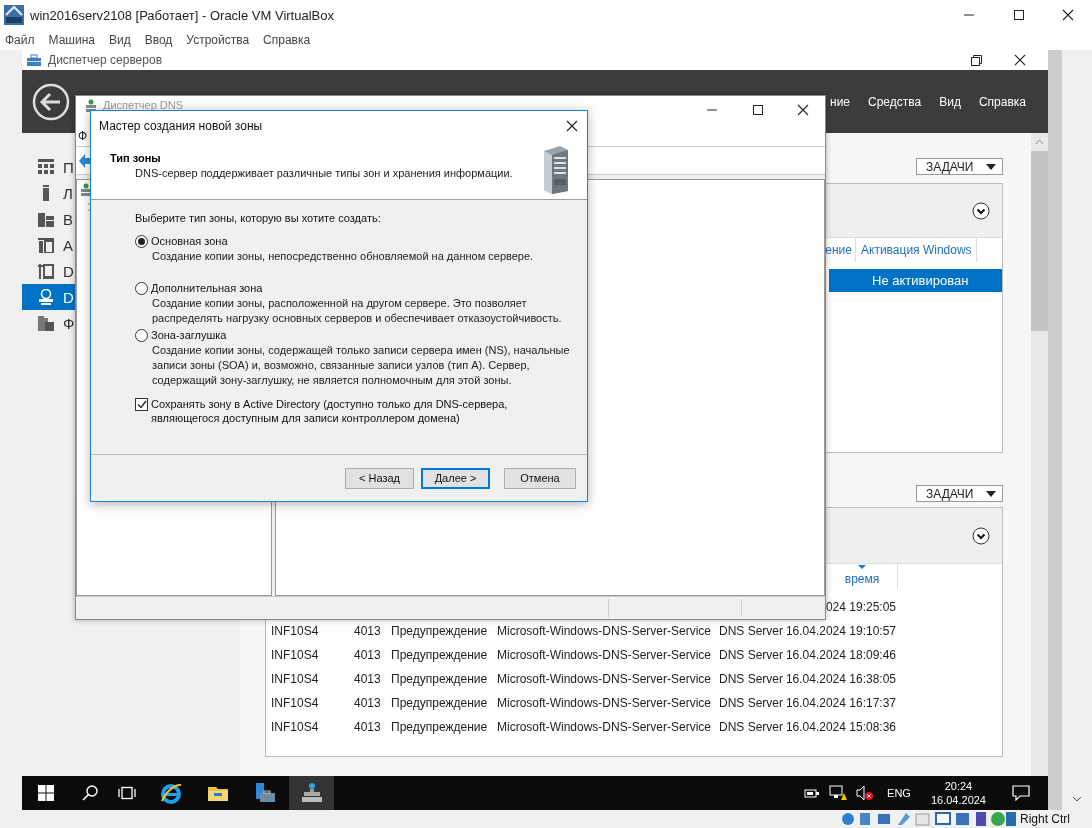  Describe the element at coordinates (20, 40) in the screenshot. I see `menu-item: Файл` at that location.